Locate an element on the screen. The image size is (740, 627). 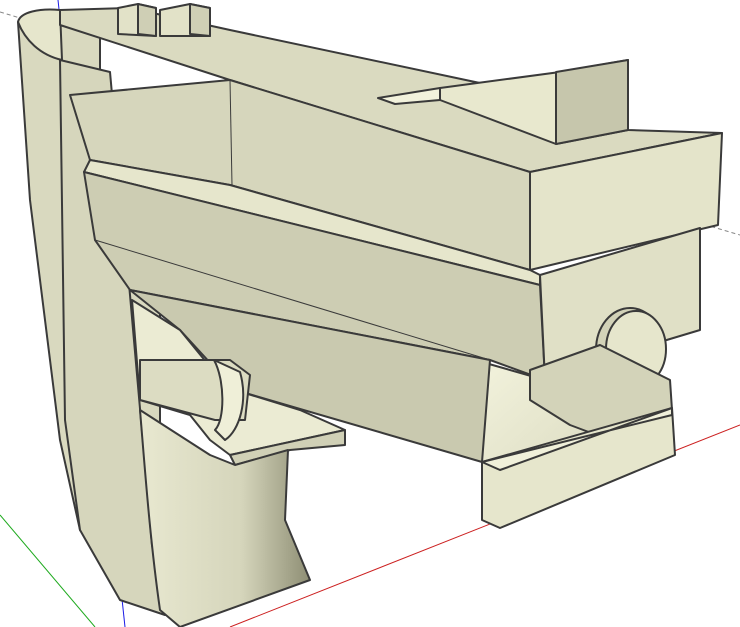
top-rib-left-side is located at coordinates (147, 20).